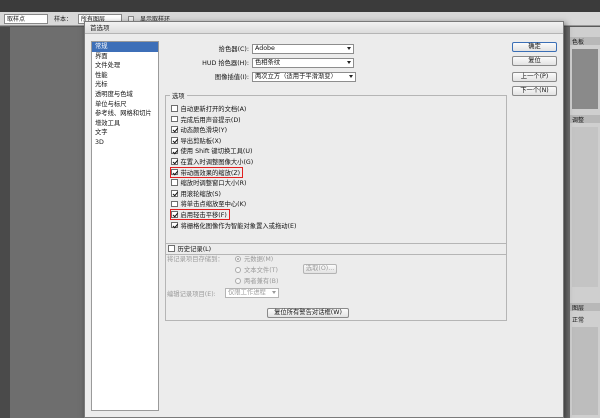 The height and width of the screenshot is (418, 600). I want to click on edit-log-dropdown: 仅限工作进程, so click(252, 293).